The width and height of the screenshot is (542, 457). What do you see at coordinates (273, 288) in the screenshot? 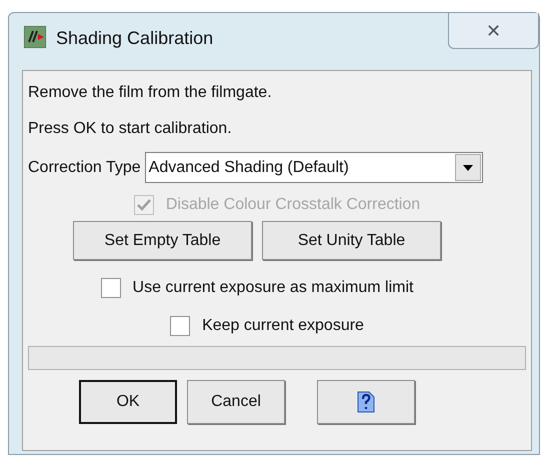
I see `checkbox-label: Use current exposure as maximum limit` at bounding box center [273, 288].